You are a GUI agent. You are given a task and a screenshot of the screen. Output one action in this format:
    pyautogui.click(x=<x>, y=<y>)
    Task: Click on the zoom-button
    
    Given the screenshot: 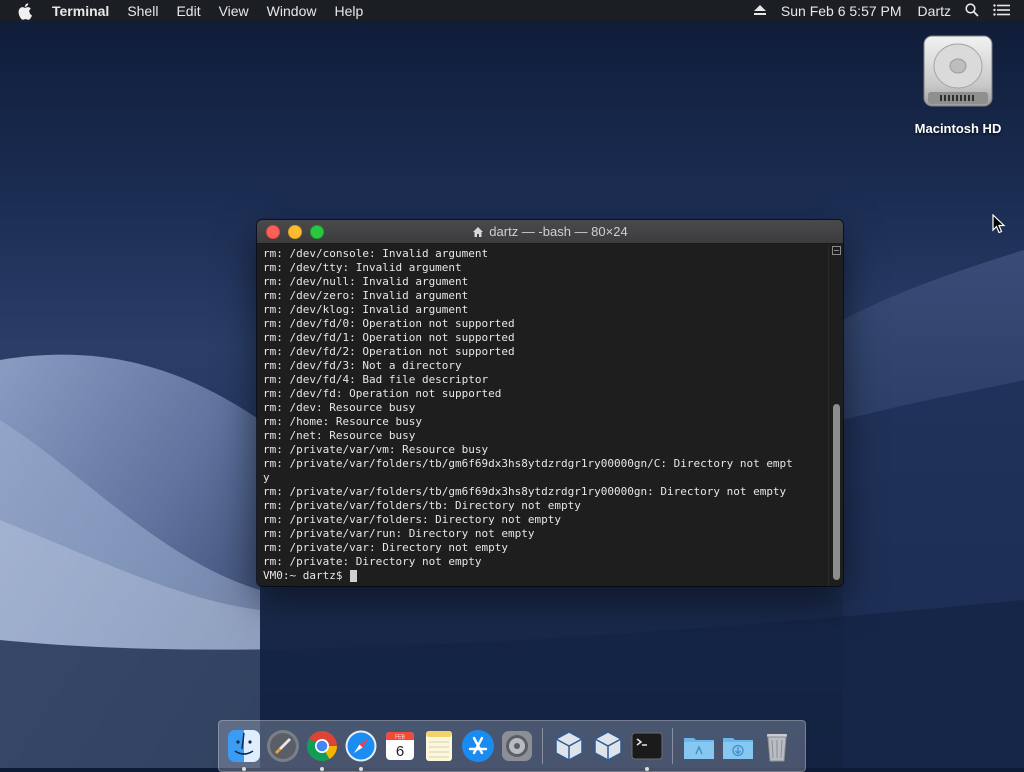 What is the action you would take?
    pyautogui.click(x=317, y=232)
    